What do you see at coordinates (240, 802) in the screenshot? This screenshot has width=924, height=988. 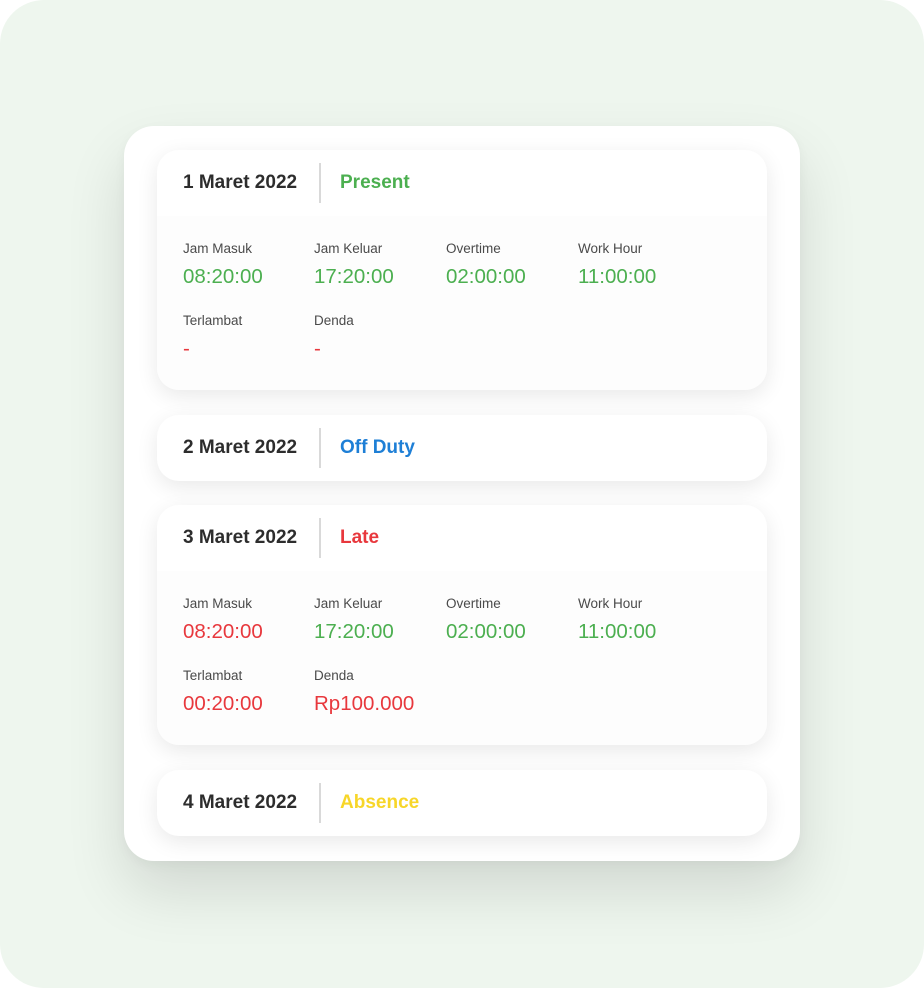 I see `attendance-date: 4 Maret 2022` at bounding box center [240, 802].